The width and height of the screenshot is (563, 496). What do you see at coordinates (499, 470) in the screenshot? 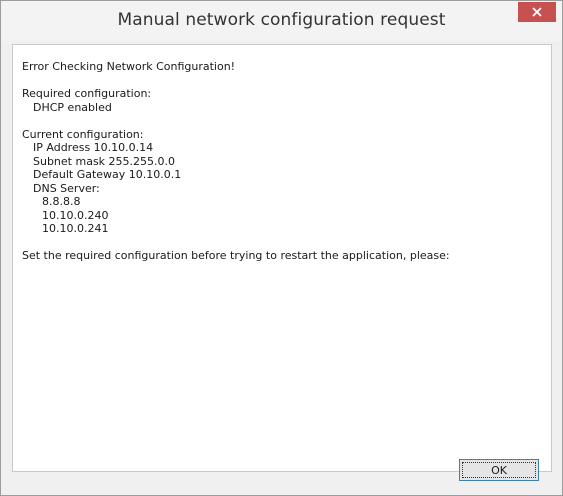
I see `ok-button: OK` at bounding box center [499, 470].